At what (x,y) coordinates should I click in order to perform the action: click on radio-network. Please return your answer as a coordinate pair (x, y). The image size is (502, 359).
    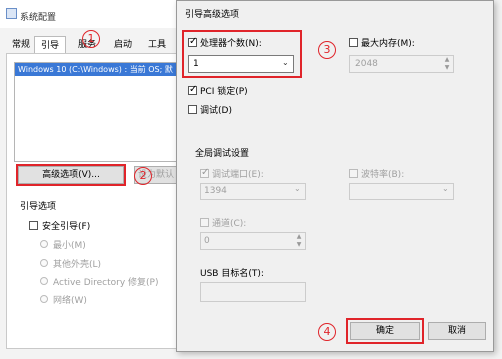
    Looking at the image, I should click on (44, 299).